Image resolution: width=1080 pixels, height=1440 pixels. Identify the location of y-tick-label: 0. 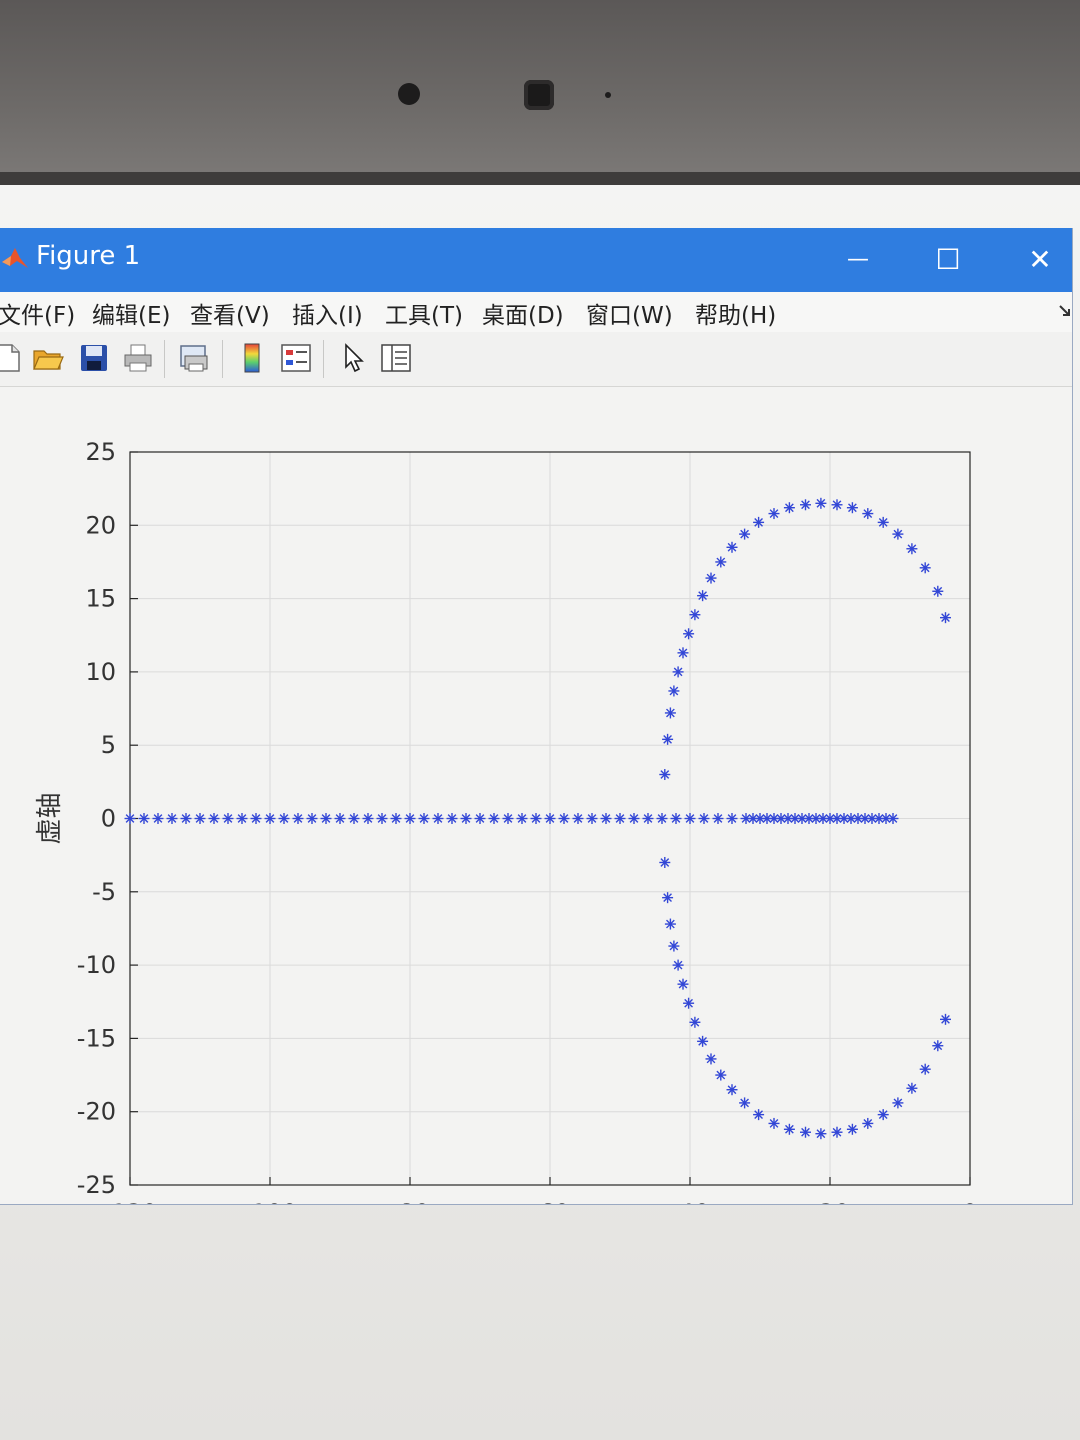
(108, 819).